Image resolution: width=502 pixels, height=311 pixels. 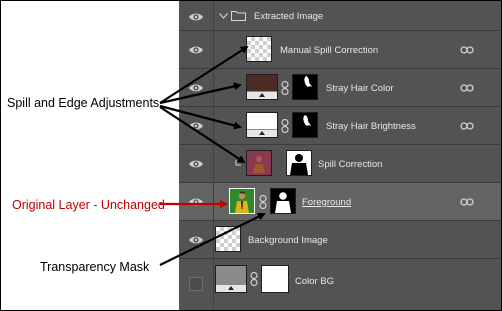 What do you see at coordinates (350, 164) in the screenshot?
I see `layer-name: Spill Correction` at bounding box center [350, 164].